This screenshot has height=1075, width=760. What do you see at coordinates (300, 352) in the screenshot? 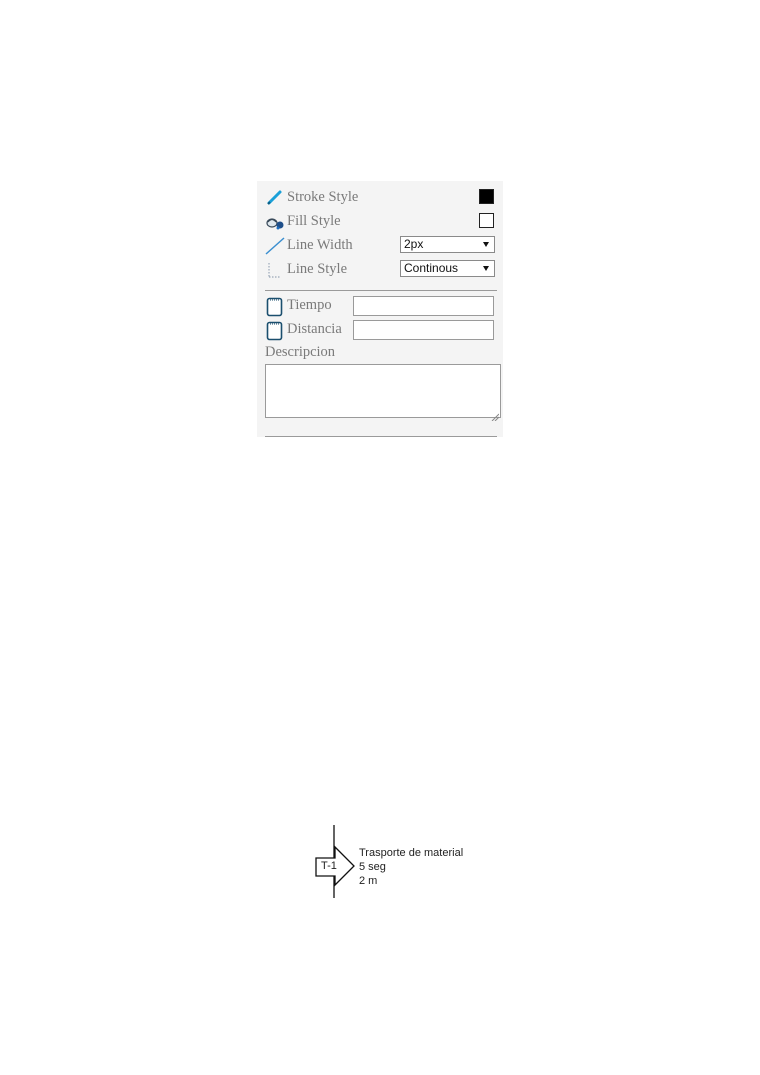
I see `descripcion-label: Descripcion` at bounding box center [300, 352].